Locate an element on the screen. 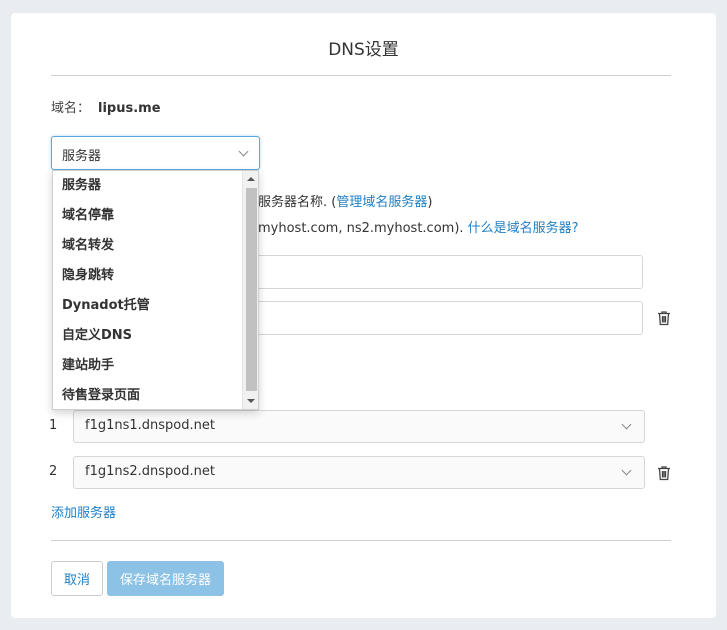  page-title: DNS设置 is located at coordinates (363, 50).